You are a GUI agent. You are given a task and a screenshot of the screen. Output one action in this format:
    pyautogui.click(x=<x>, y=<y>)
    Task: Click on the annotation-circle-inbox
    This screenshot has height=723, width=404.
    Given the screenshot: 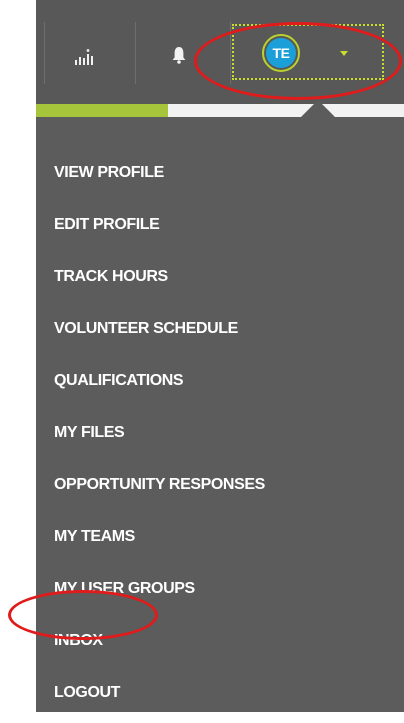 What is the action you would take?
    pyautogui.click(x=83, y=615)
    